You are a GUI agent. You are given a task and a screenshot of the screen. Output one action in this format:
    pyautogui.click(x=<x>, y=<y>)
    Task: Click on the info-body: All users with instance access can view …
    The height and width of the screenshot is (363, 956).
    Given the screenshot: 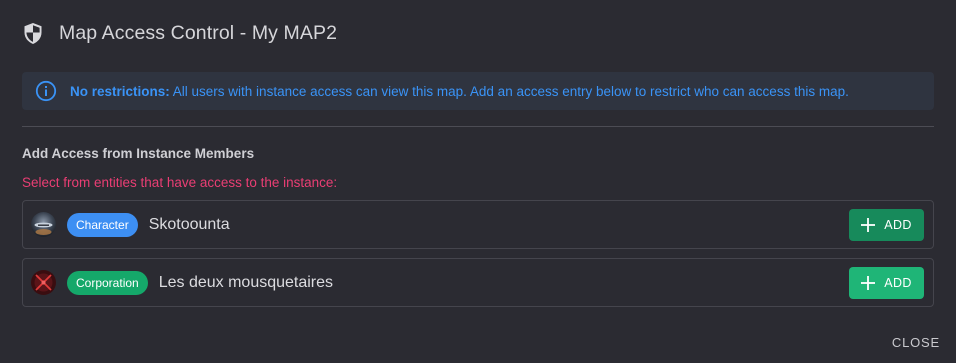 What is the action you would take?
    pyautogui.click(x=509, y=91)
    